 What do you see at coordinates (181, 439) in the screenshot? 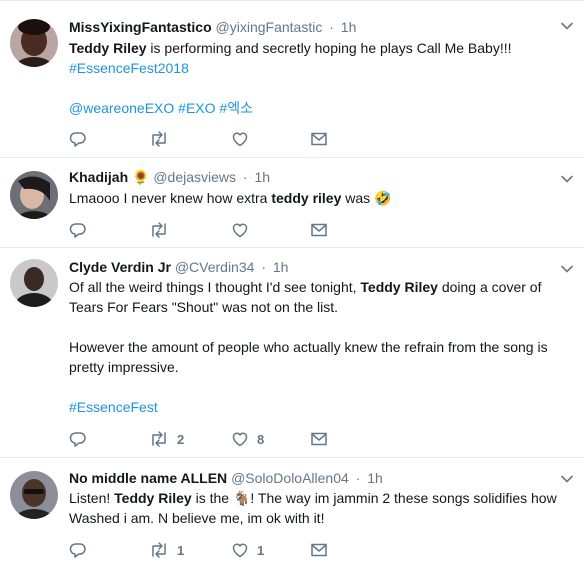
I see `retweet-count: 2` at bounding box center [181, 439].